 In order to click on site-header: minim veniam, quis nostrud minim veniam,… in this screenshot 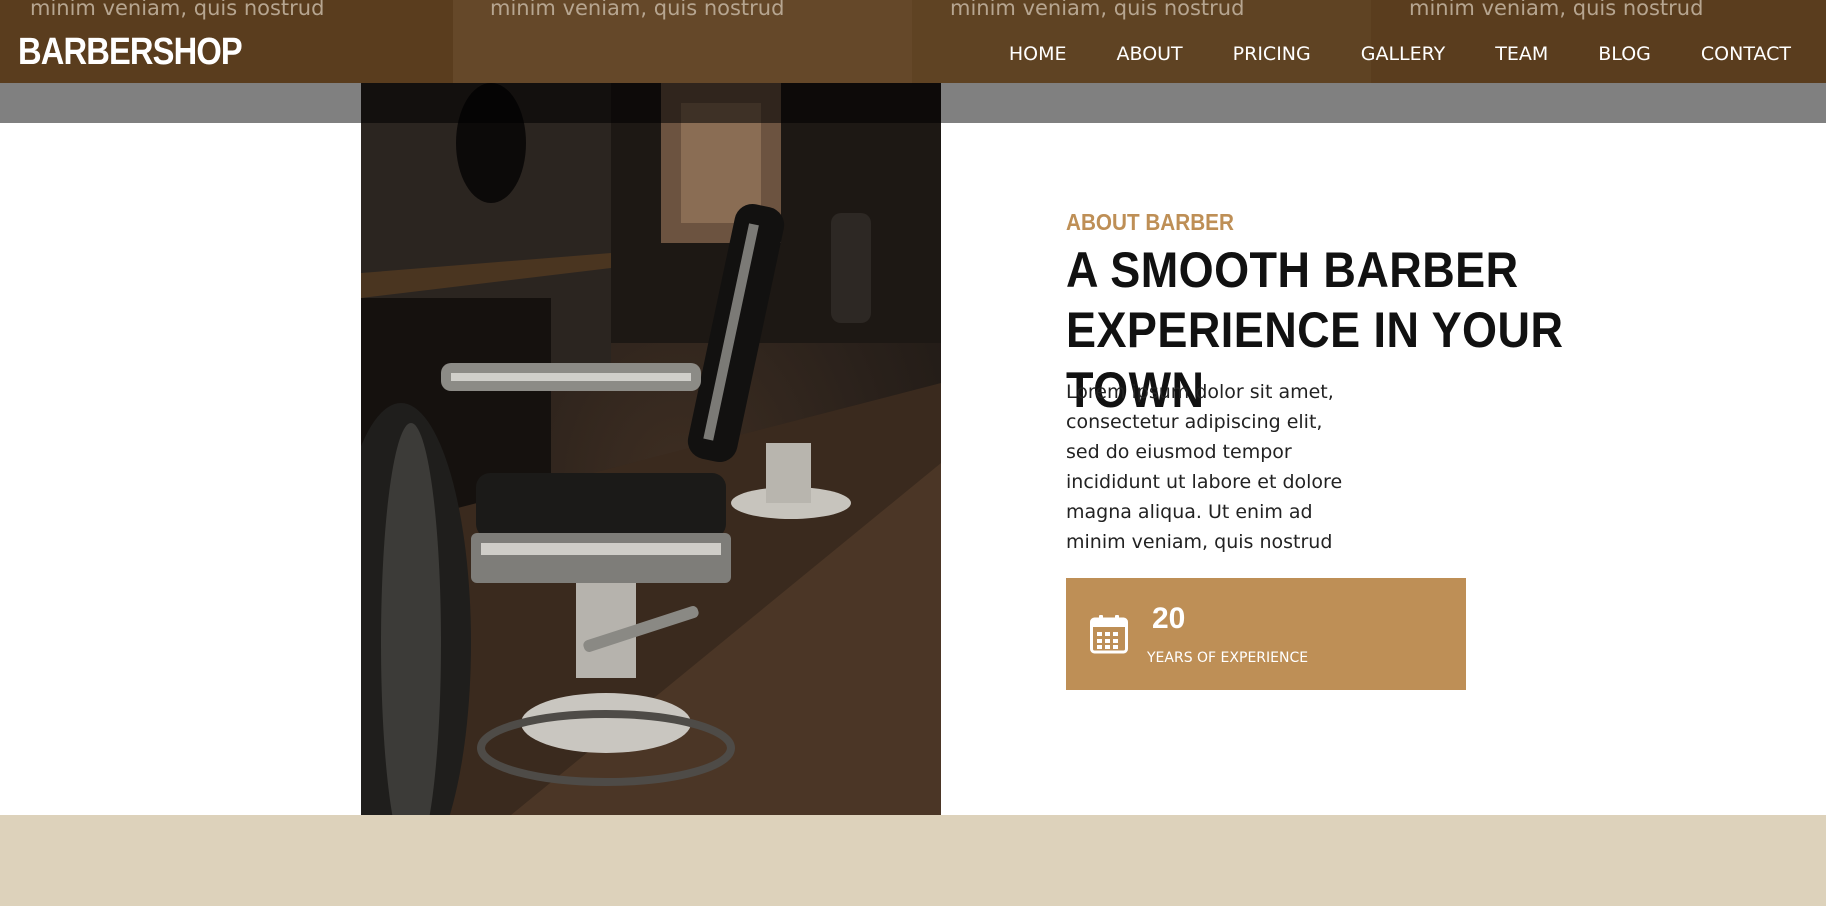, I will do `click(913, 41)`.